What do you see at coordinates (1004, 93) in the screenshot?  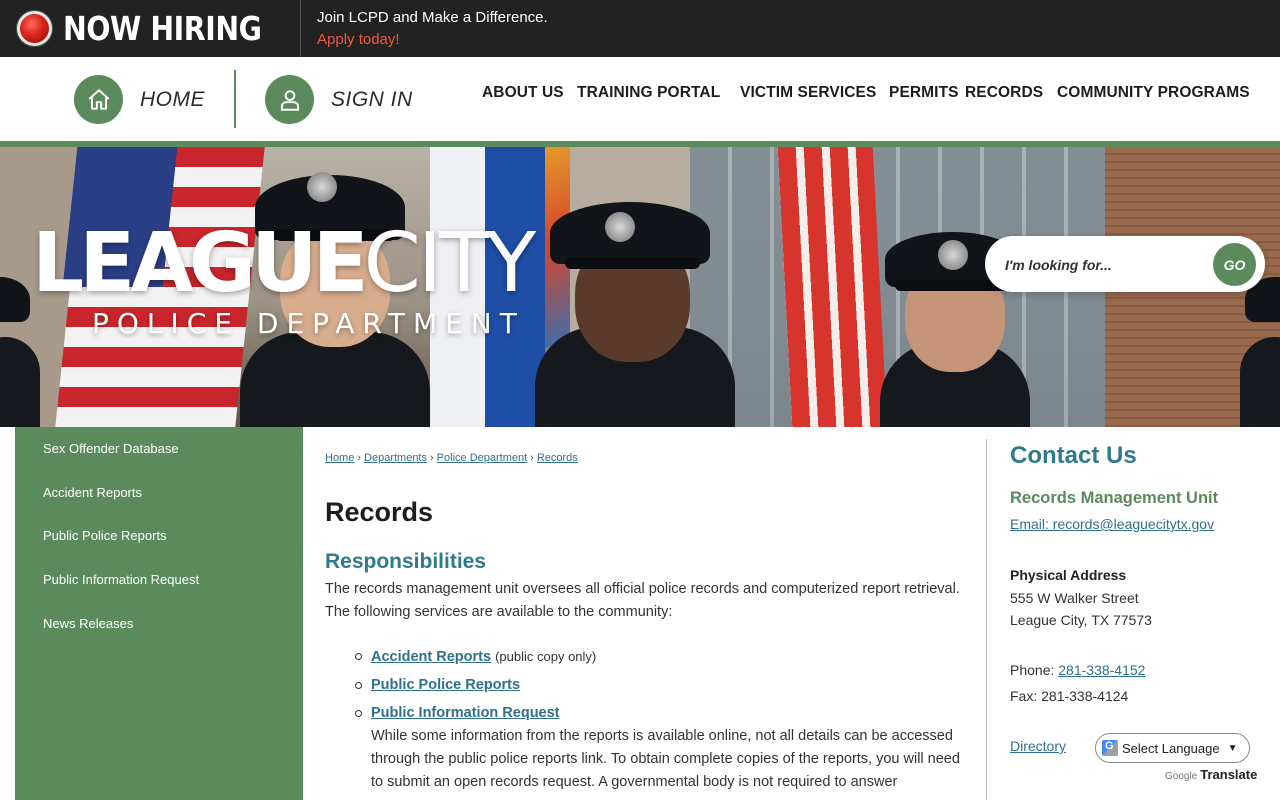 I see `nav-records: RECORDS` at bounding box center [1004, 93].